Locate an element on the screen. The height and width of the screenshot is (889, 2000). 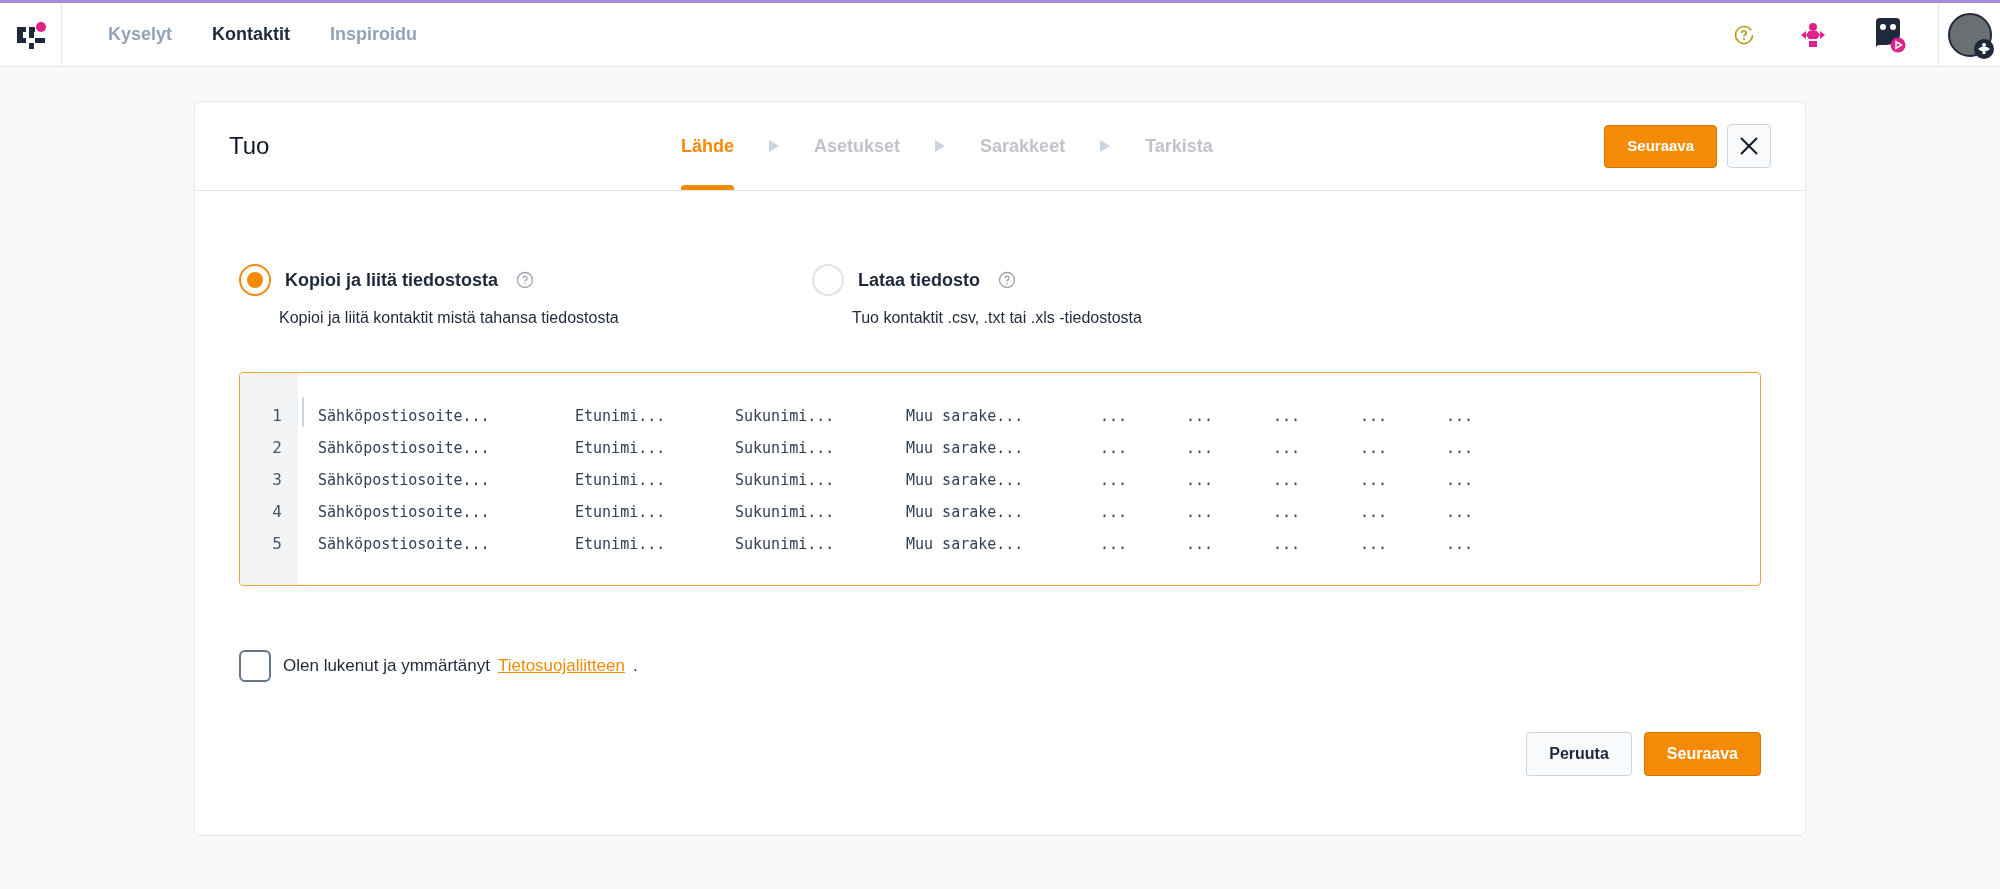
option-description: Kopioi ja liitä kontaktit mistä tahansa tiedostosta is located at coordinates (449, 318).